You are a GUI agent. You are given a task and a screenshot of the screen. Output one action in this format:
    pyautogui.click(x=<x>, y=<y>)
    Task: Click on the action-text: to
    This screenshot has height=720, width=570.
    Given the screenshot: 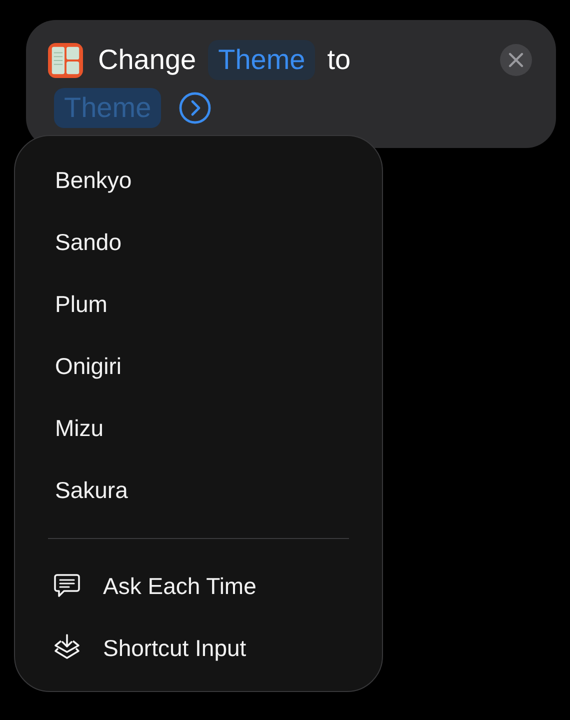 What is the action you would take?
    pyautogui.click(x=339, y=60)
    